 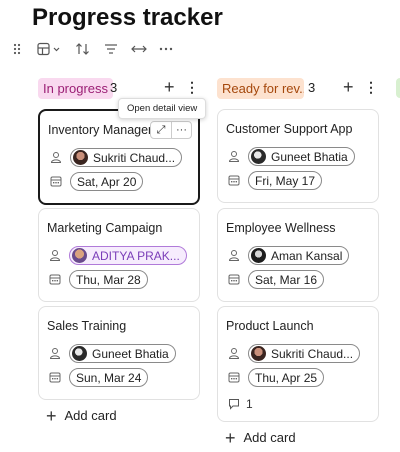 I want to click on page-title: Progress tracker, so click(x=127, y=17).